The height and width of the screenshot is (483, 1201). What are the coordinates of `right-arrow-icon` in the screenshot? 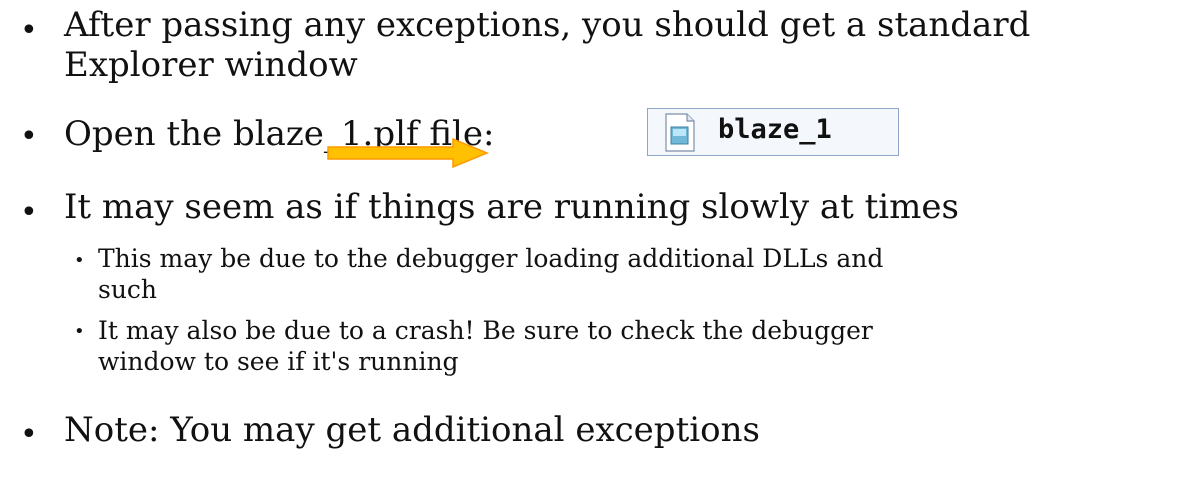 It's located at (408, 153).